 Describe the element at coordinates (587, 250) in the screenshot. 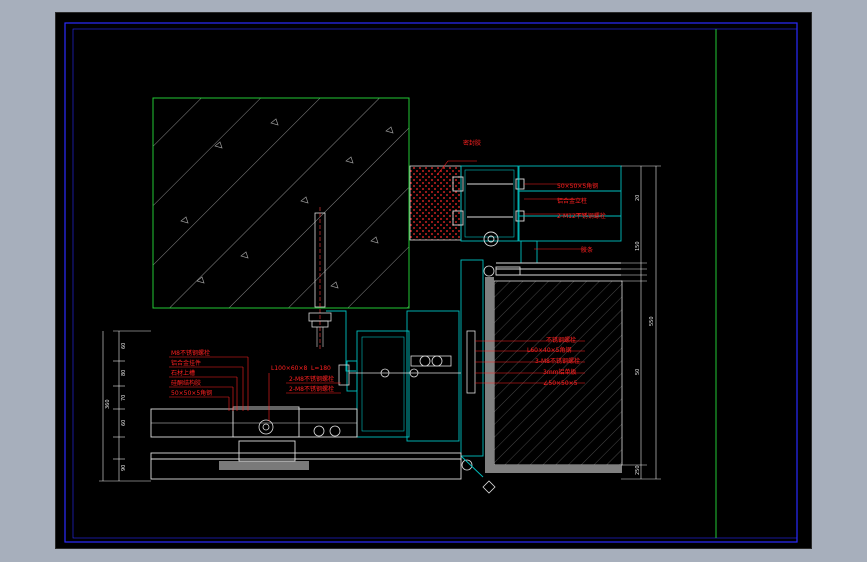

I see `callout-gasket: 胶条` at that location.